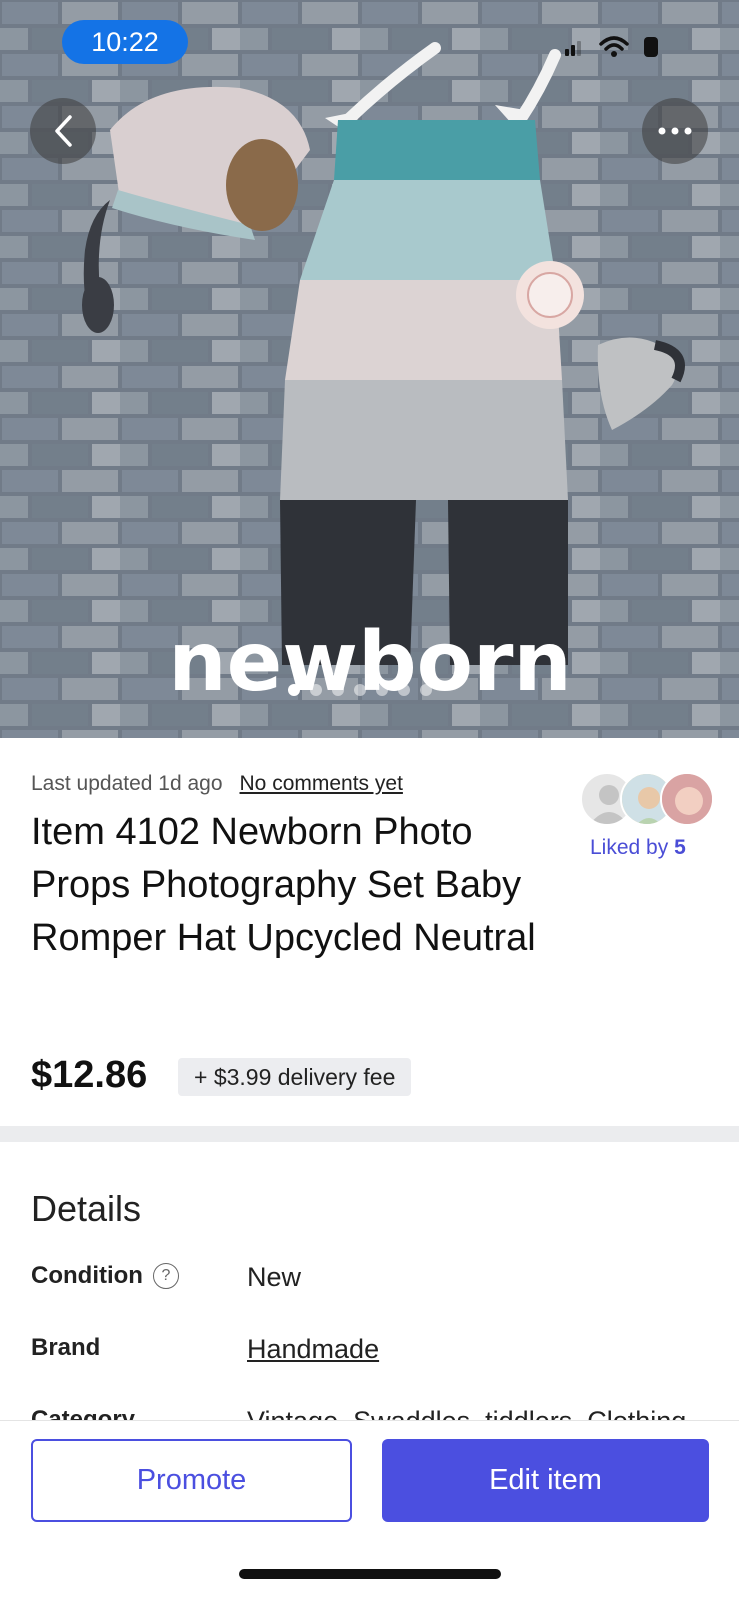  I want to click on listing-meta: Last updated 1d ago No comments yet, so click(217, 784).